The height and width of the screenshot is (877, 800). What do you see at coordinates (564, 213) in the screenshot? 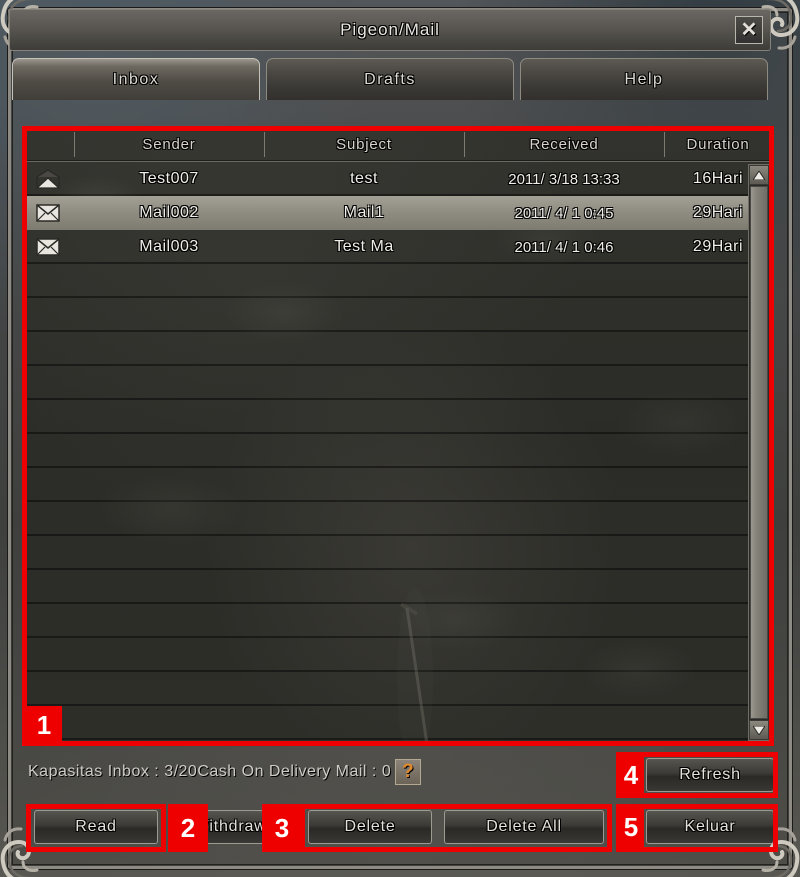
I see `cell-received: 2011/ 4/ 1 0:45` at bounding box center [564, 213].